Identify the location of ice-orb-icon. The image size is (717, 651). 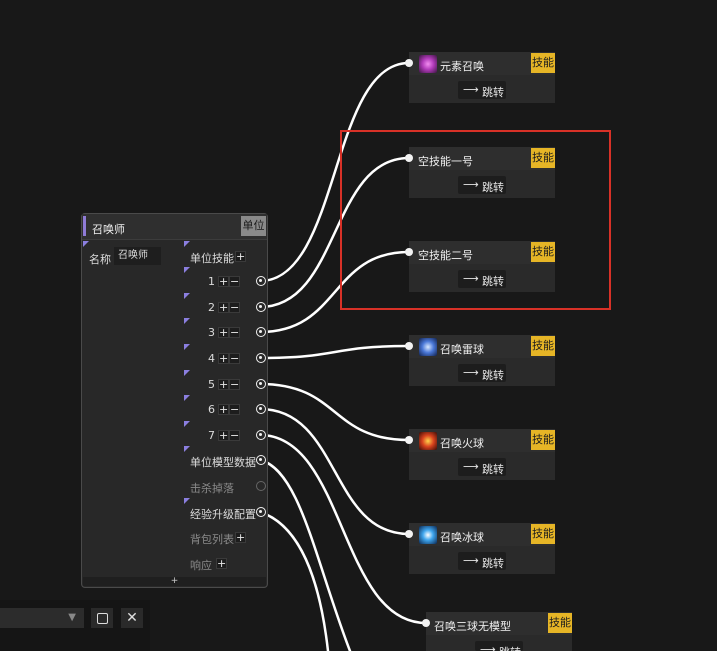
(428, 535).